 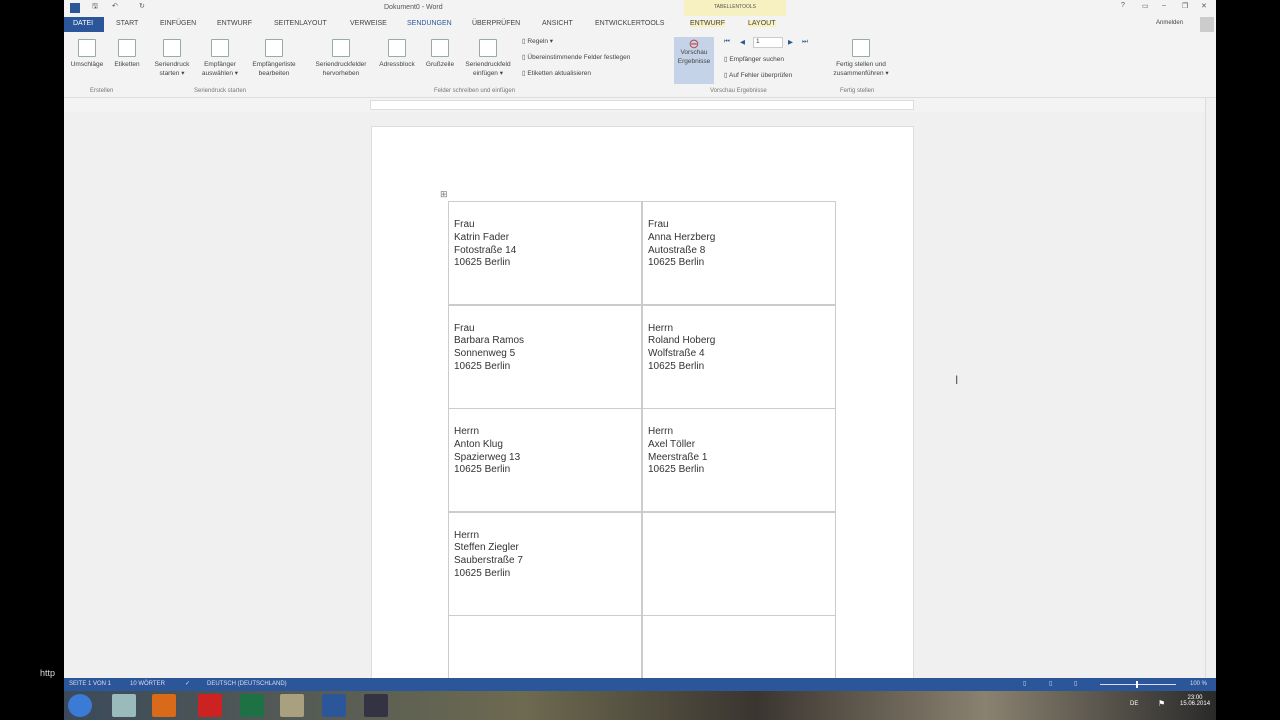 What do you see at coordinates (482, 366) in the screenshot?
I see `label-line: 10625 Berlin` at bounding box center [482, 366].